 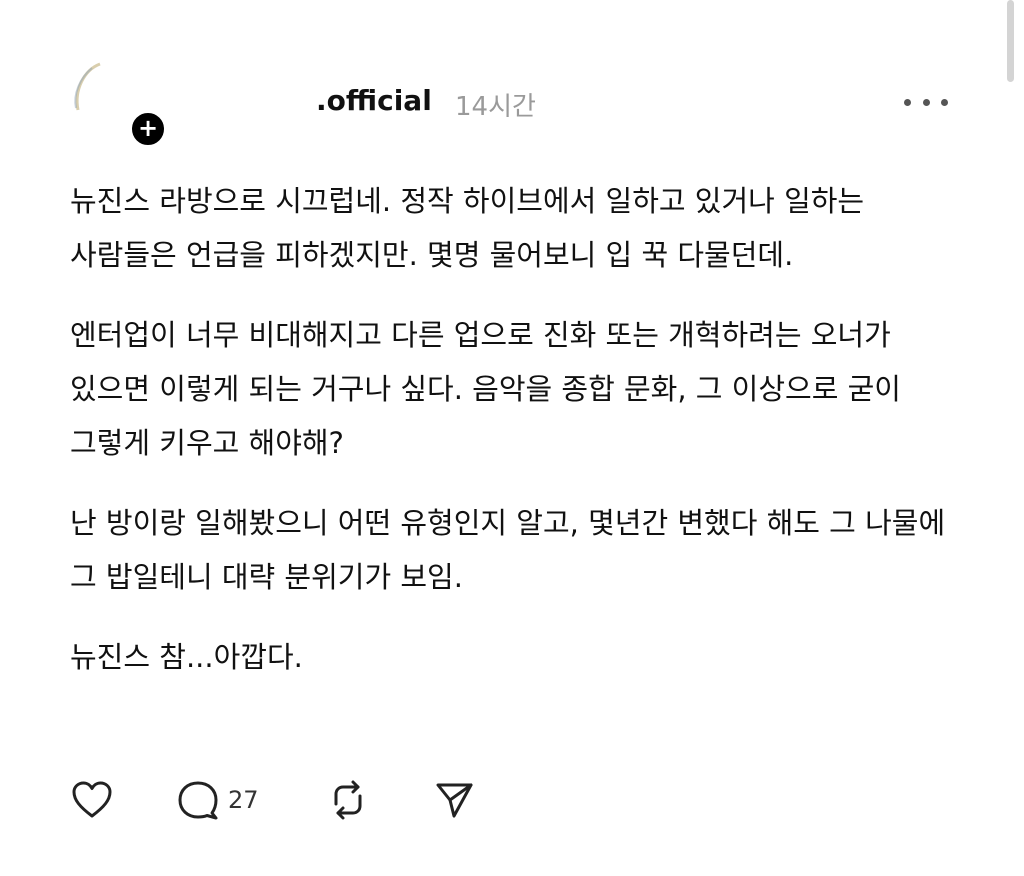 I want to click on like-button, so click(x=92, y=800).